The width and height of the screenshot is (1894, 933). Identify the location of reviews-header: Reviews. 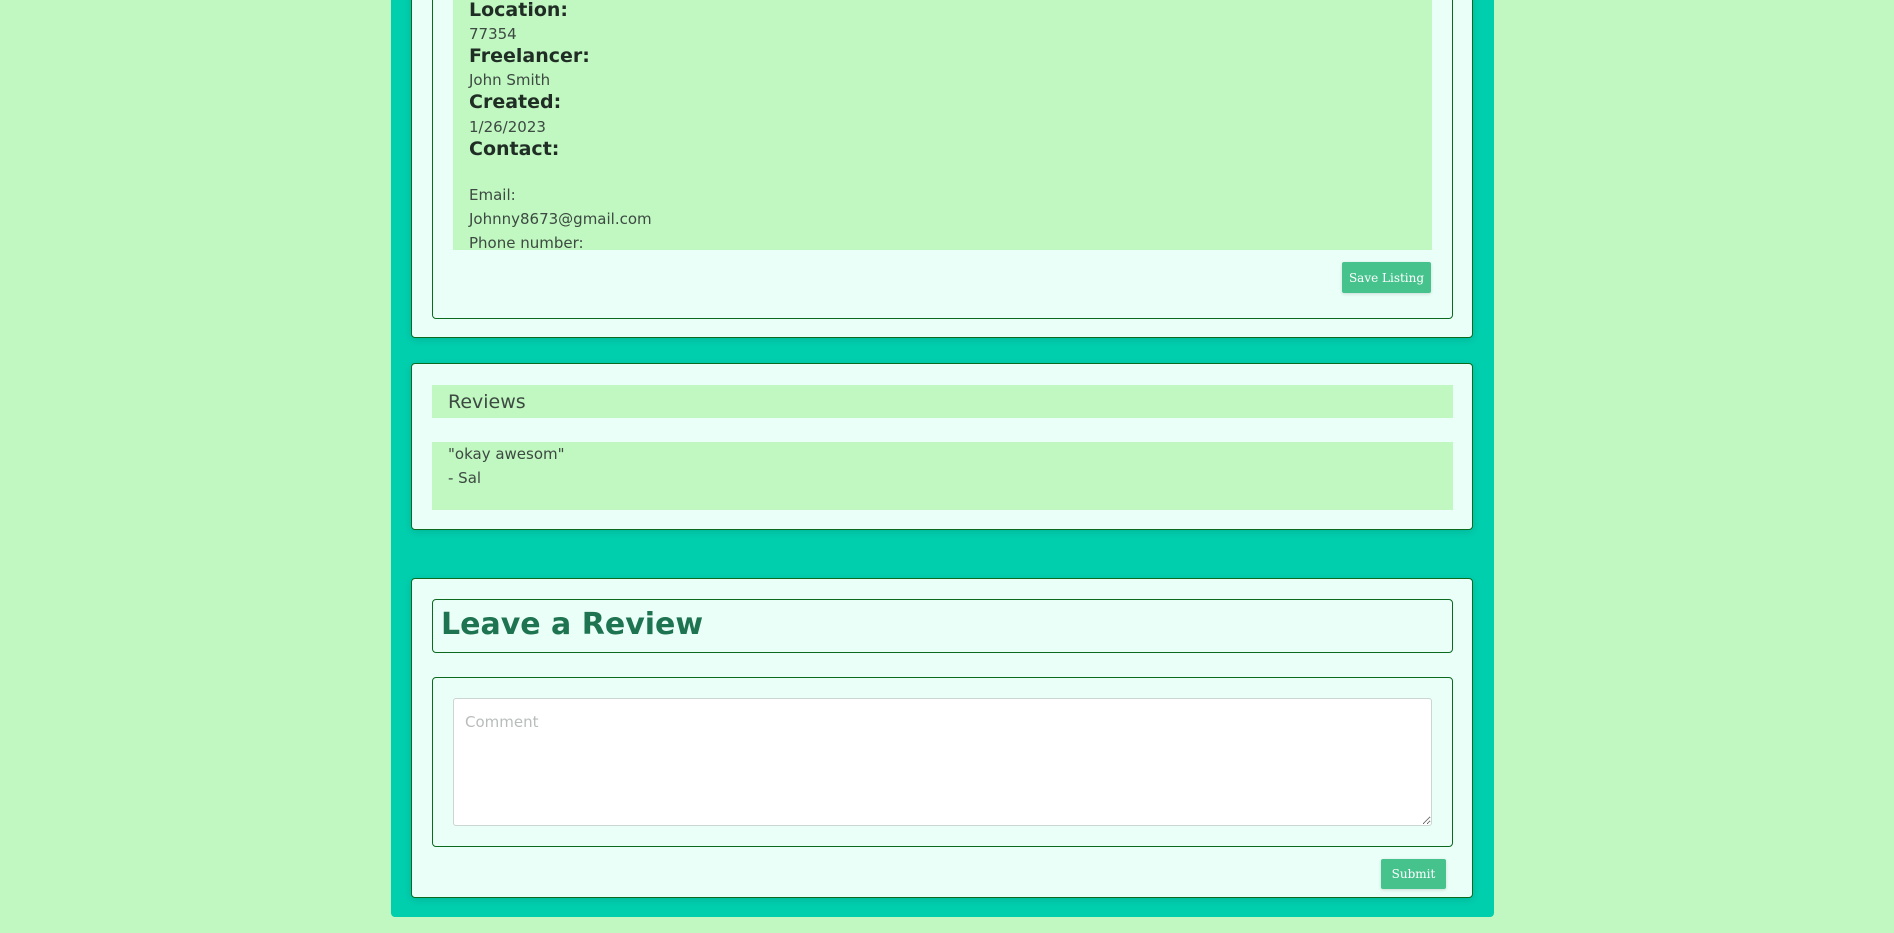
(942, 401).